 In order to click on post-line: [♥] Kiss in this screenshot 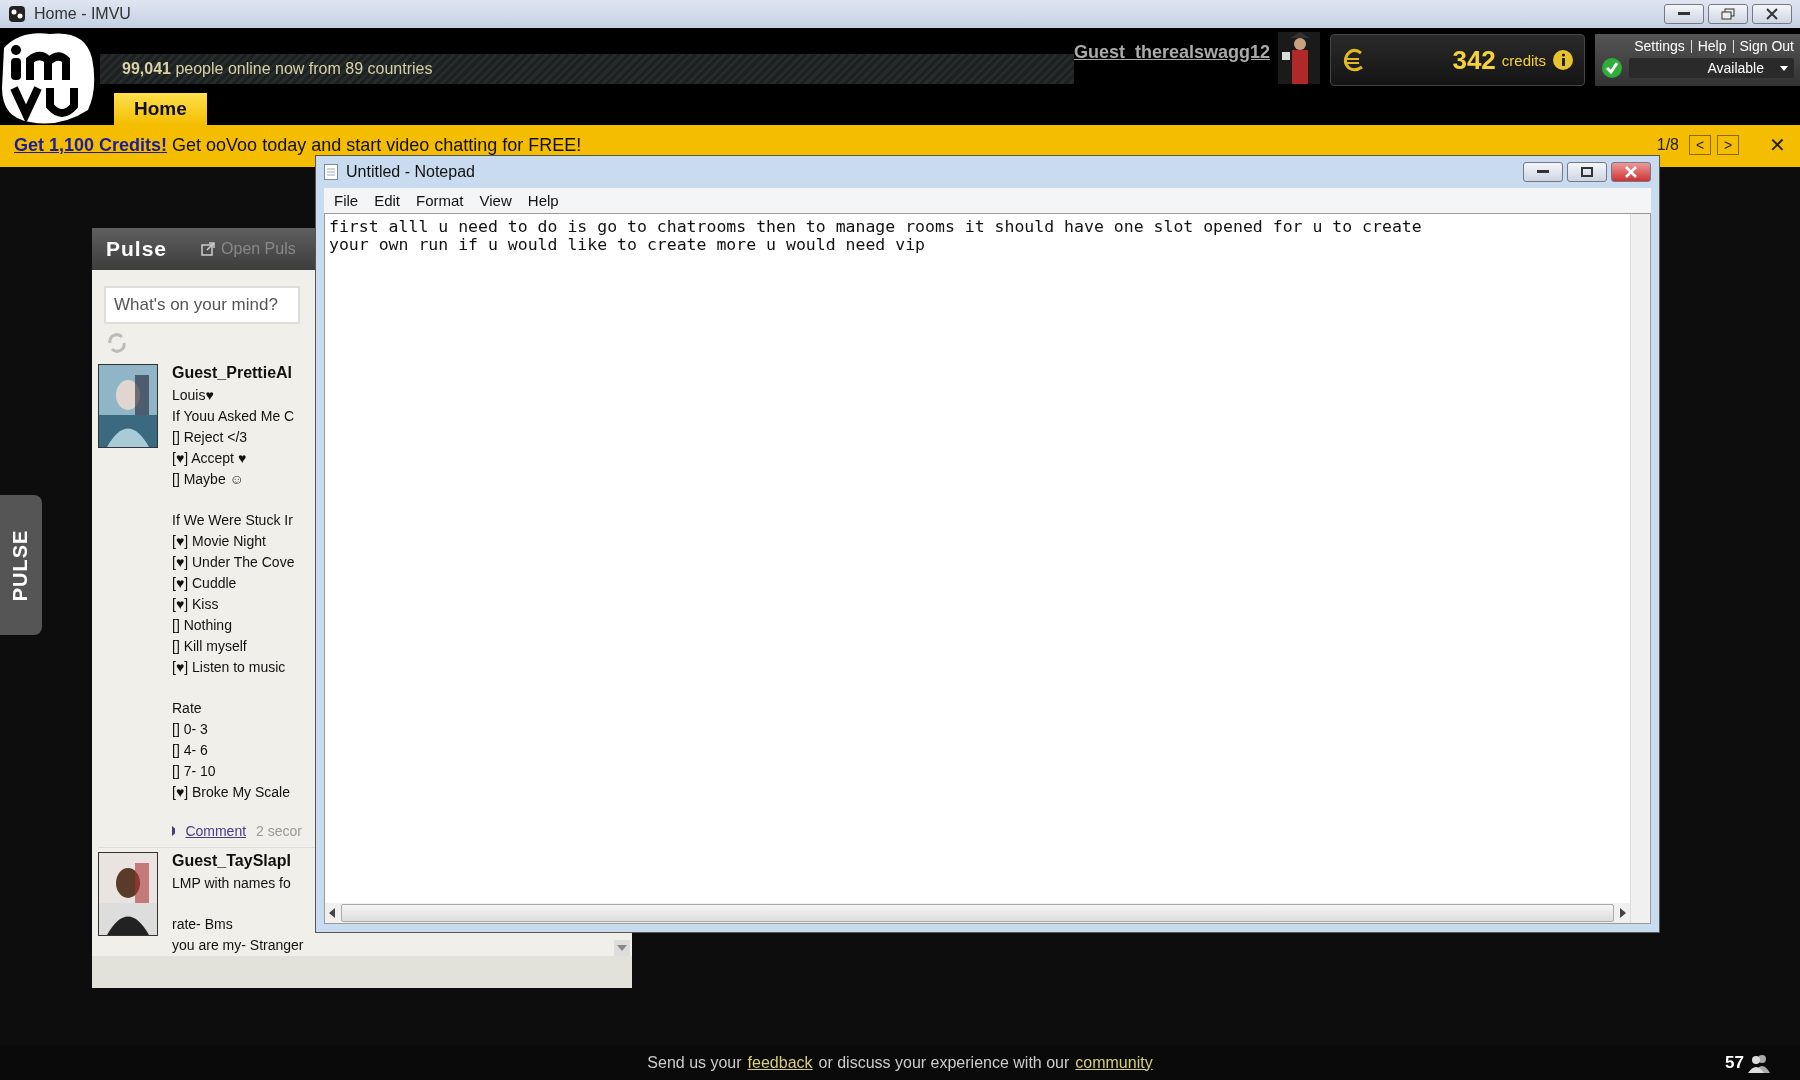, I will do `click(196, 604)`.